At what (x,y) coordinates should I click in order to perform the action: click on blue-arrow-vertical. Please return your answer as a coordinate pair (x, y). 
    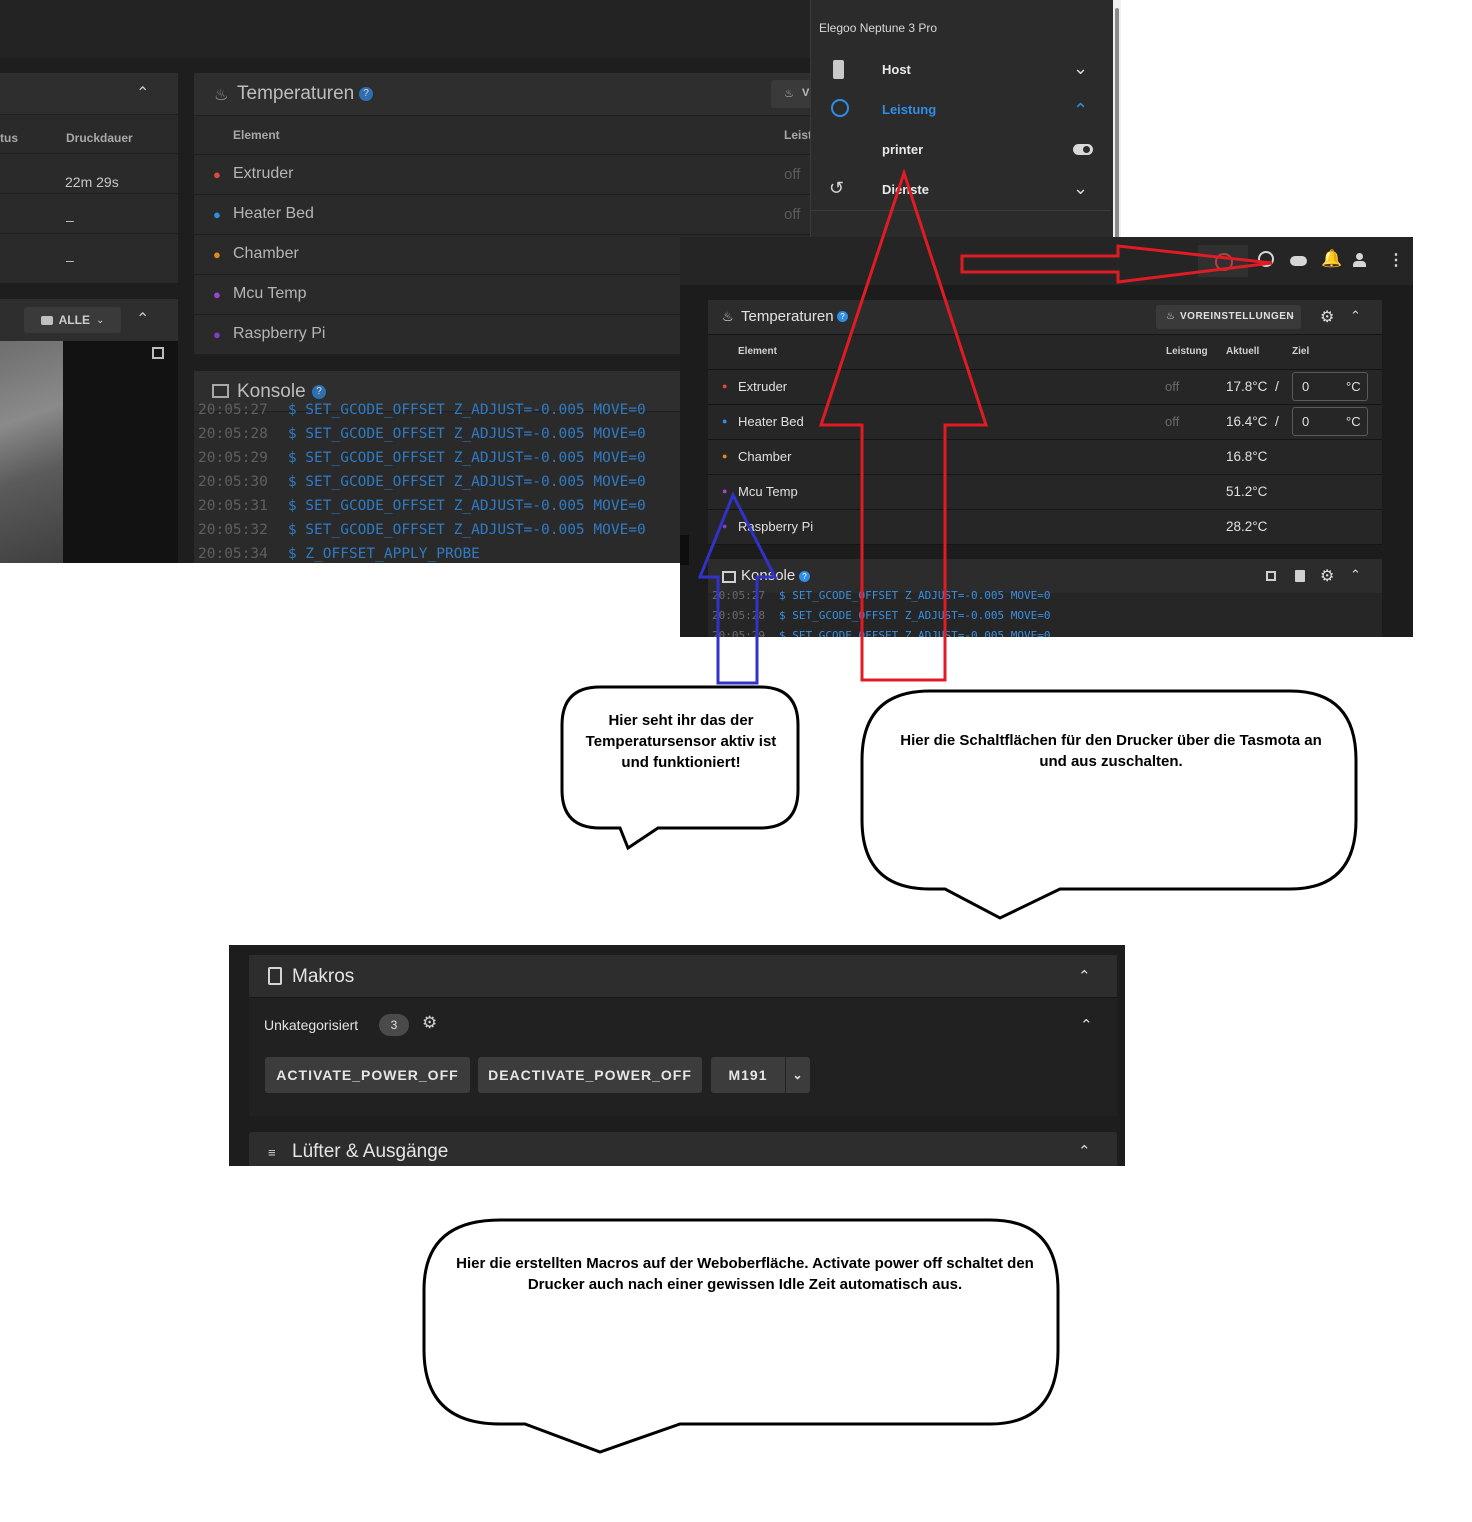
    Looking at the image, I should click on (737, 588).